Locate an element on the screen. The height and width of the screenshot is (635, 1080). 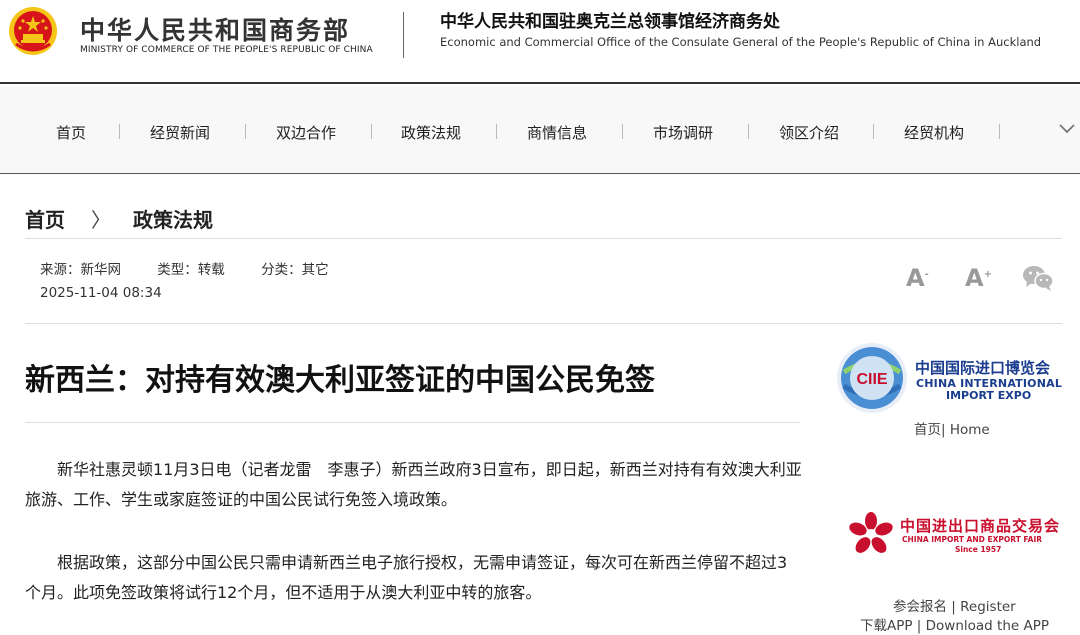
font-decrease-button: A- is located at coordinates (917, 278).